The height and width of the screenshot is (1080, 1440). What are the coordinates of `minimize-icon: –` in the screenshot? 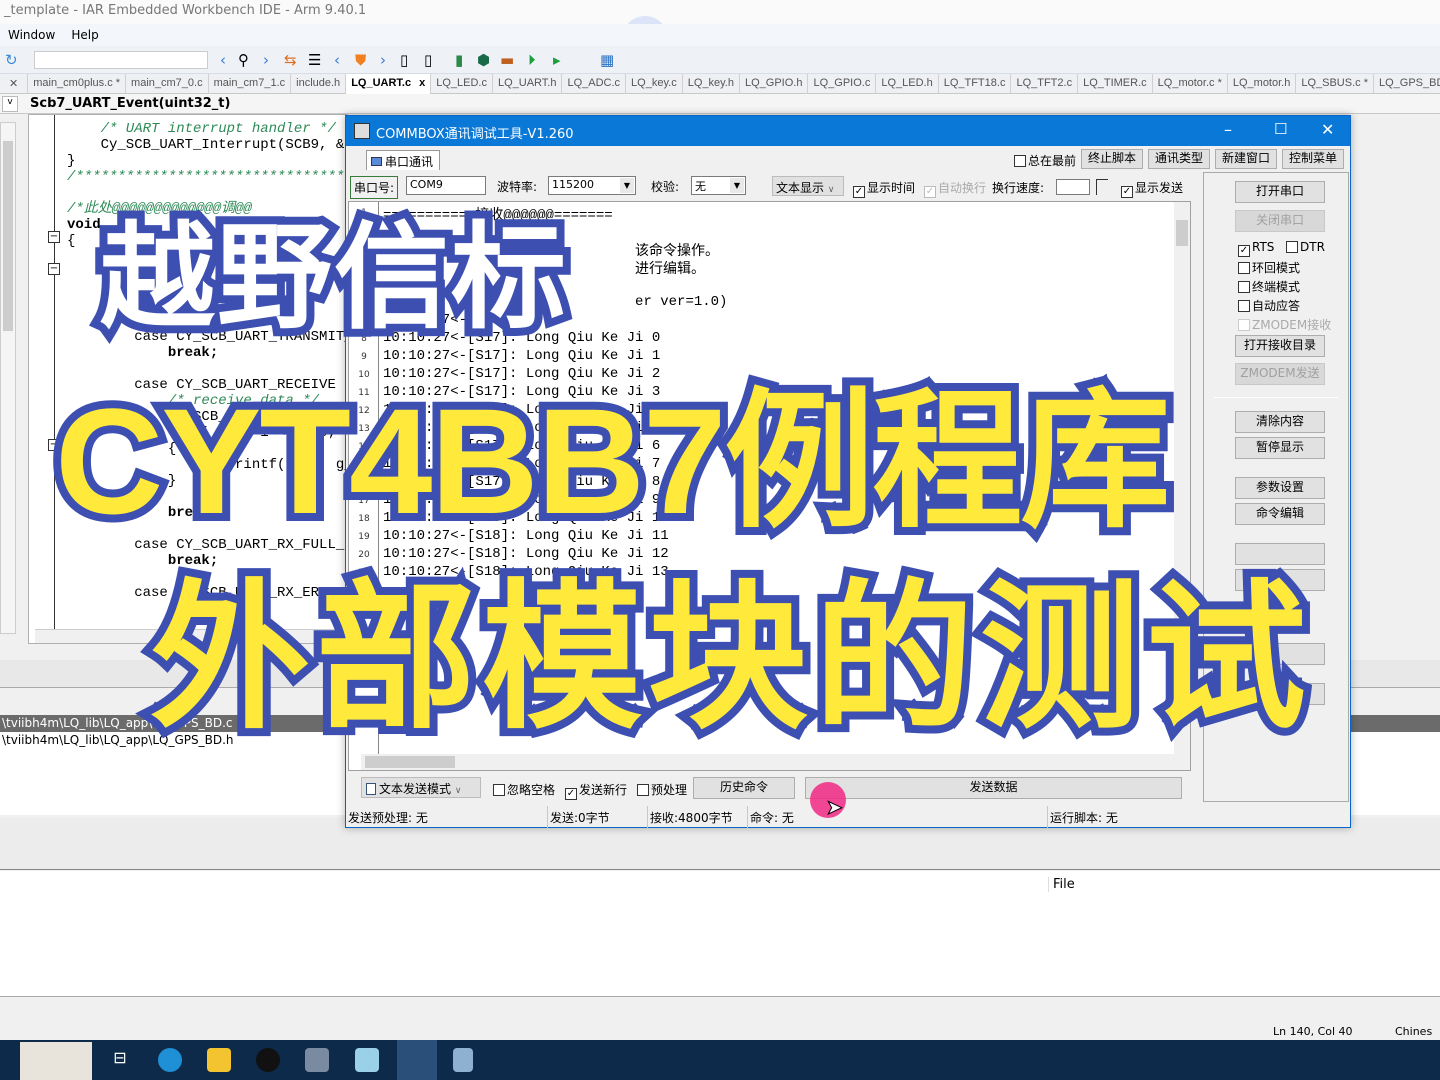 It's located at (1228, 129).